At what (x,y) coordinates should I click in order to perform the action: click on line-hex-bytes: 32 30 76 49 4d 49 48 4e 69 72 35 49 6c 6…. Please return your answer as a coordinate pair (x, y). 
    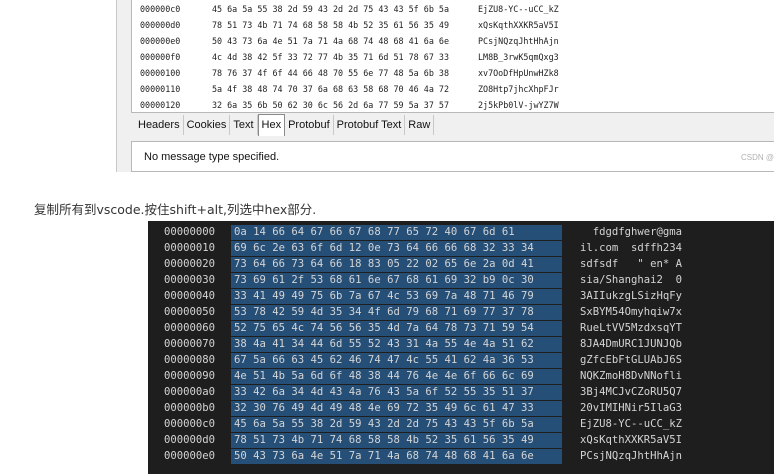
    Looking at the image, I should click on (384, 408).